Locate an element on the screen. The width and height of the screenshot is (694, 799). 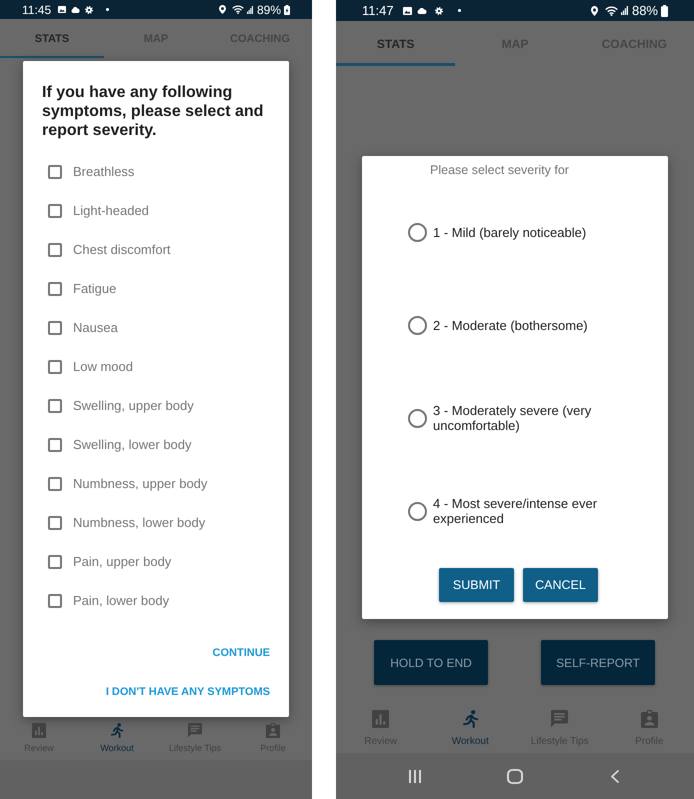
checkbox-label: Fatigue is located at coordinates (94, 289).